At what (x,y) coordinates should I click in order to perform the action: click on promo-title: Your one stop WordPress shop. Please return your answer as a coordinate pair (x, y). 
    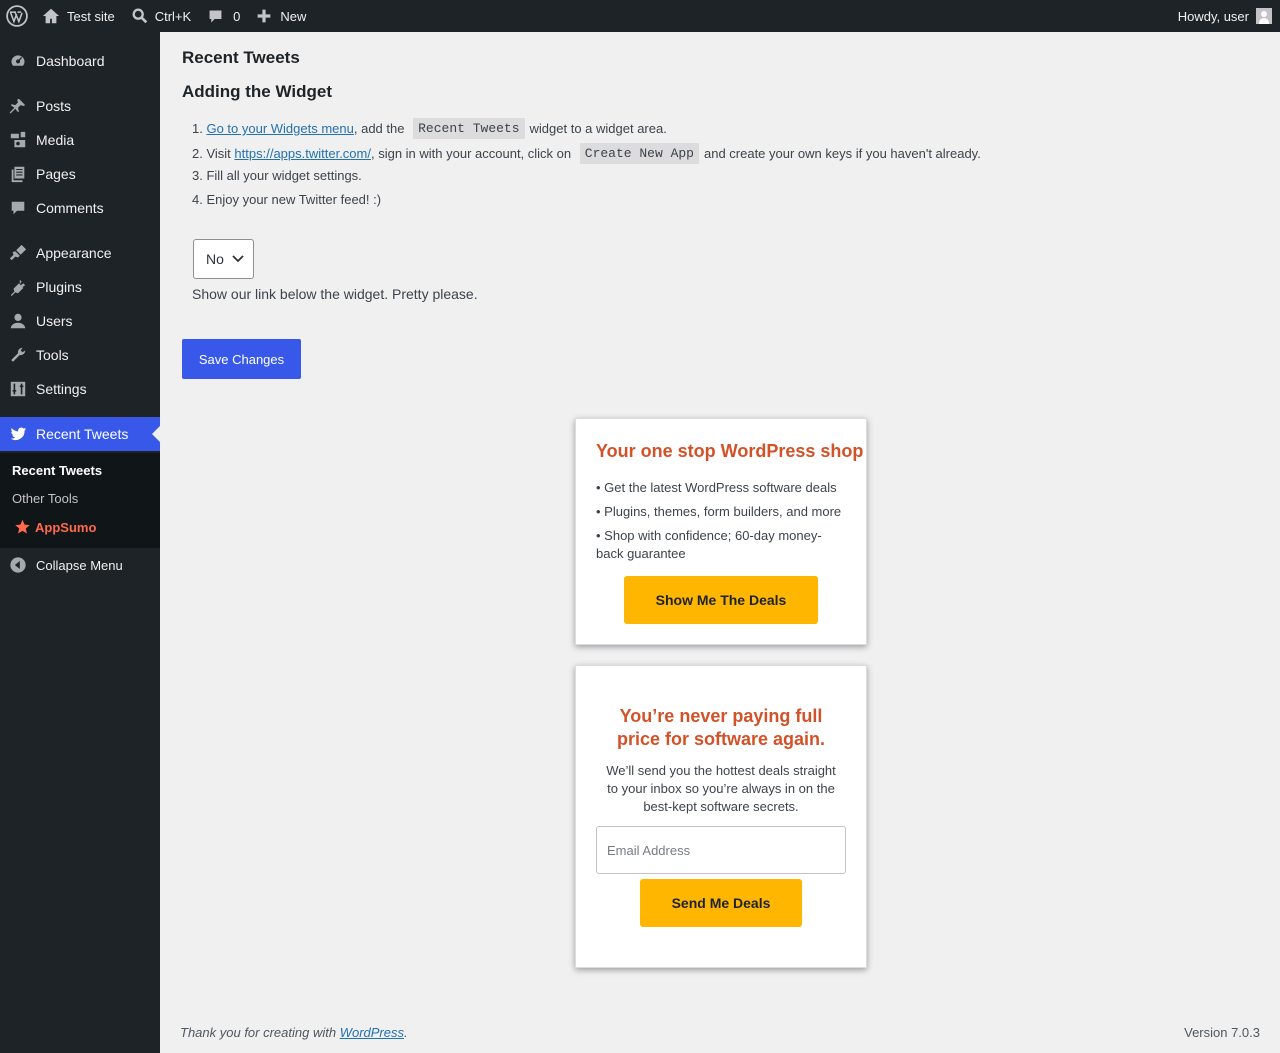
    Looking at the image, I should click on (730, 451).